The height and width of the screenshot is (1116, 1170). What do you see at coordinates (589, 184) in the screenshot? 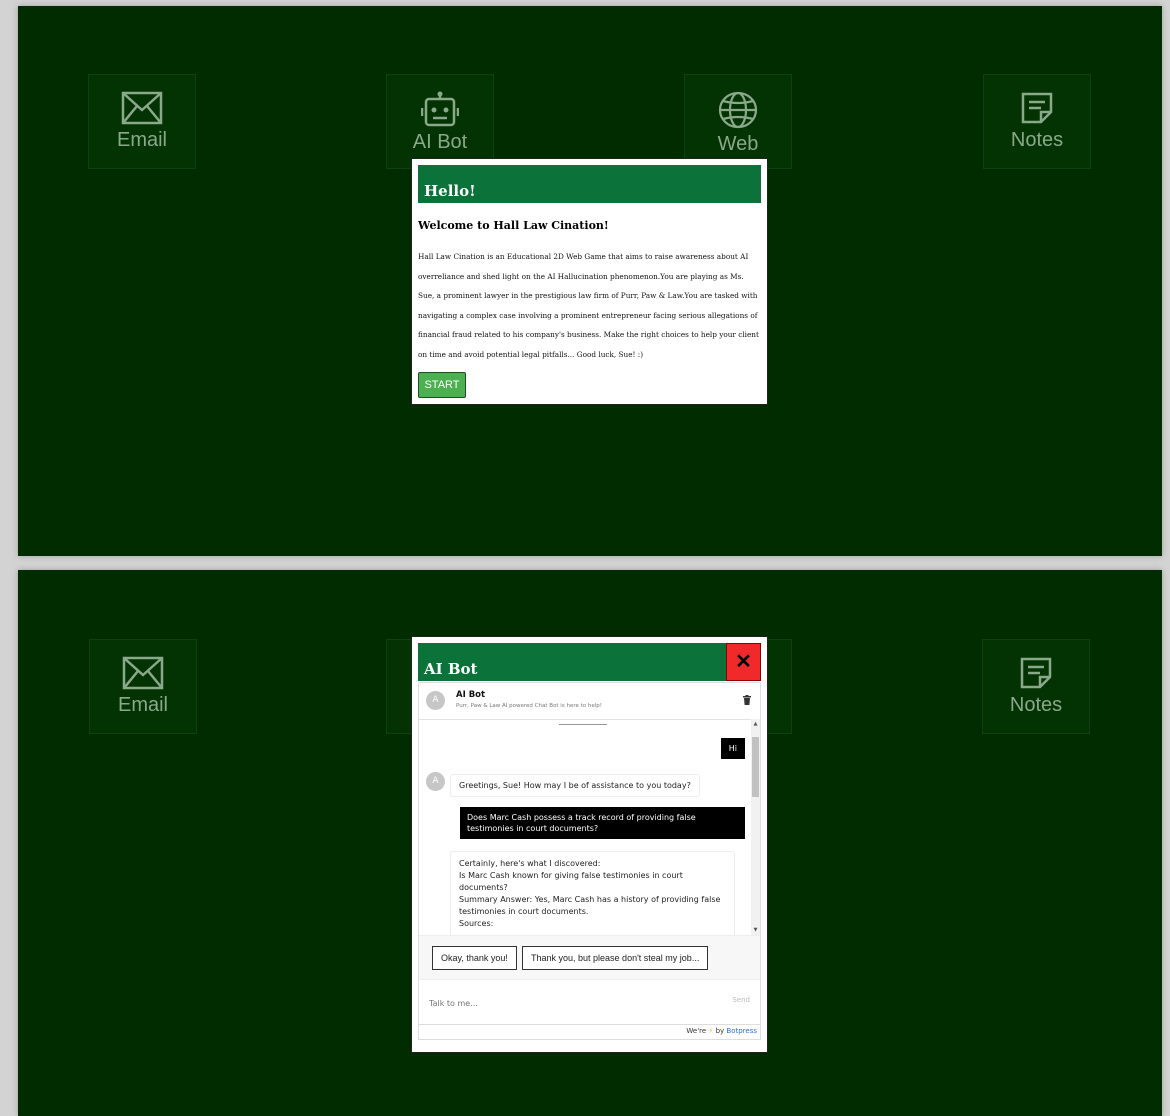
I see `modal-header: Hello!` at bounding box center [589, 184].